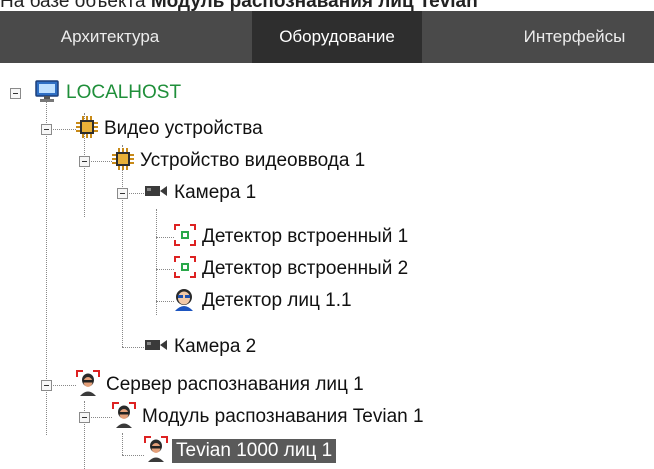 The height and width of the screenshot is (469, 654). I want to click on tree-label: Детектор встроенный 1, so click(305, 236).